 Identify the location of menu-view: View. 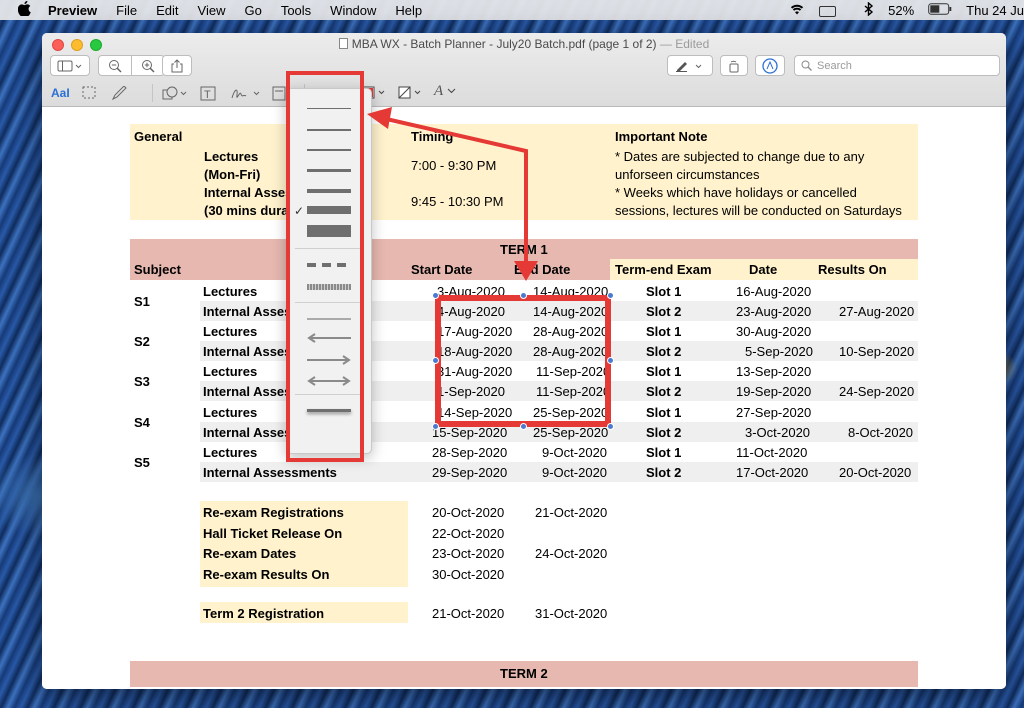
(212, 10).